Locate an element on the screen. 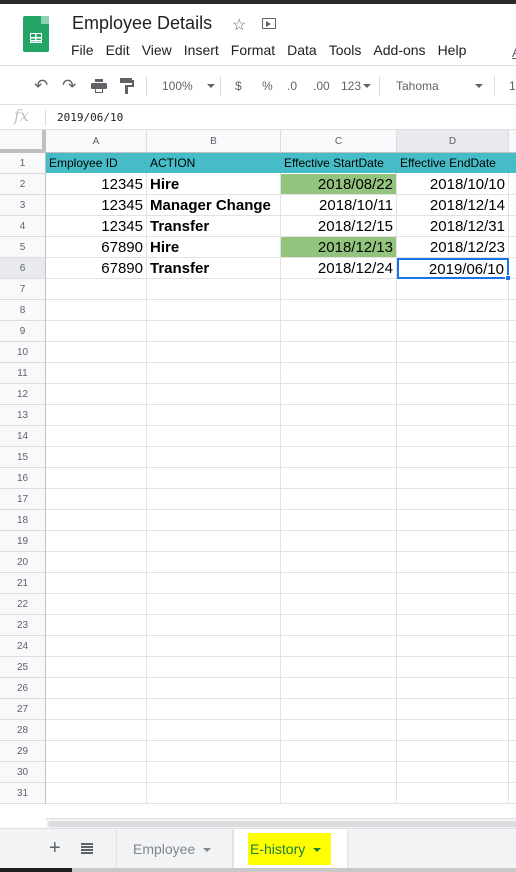  decrease-decimal-button: .0 is located at coordinates (292, 86).